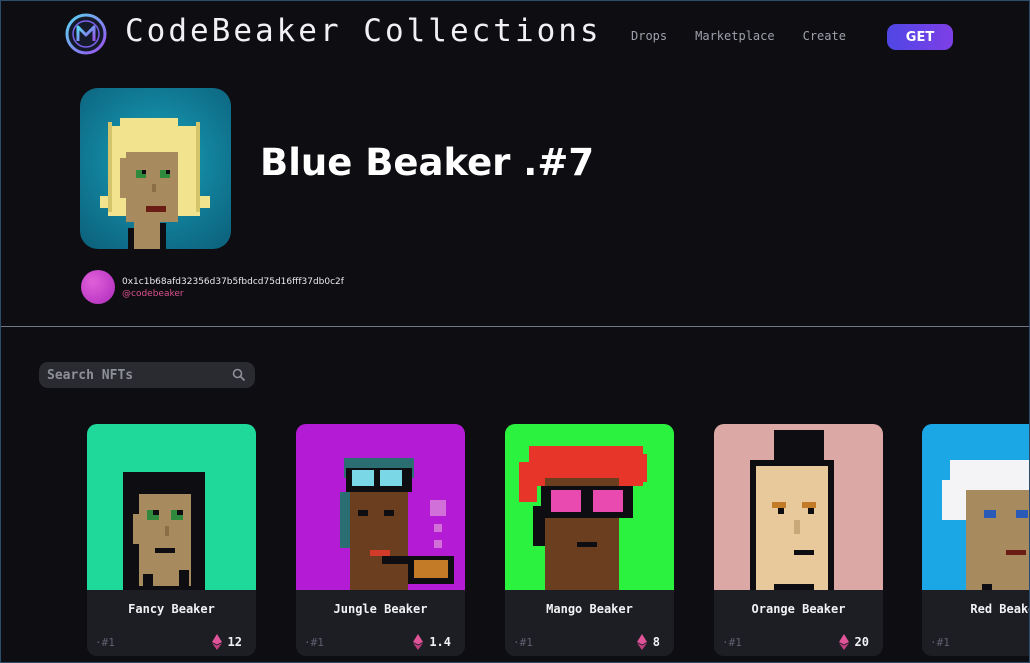  What do you see at coordinates (824, 36) in the screenshot?
I see `nav-link-create: Create` at bounding box center [824, 36].